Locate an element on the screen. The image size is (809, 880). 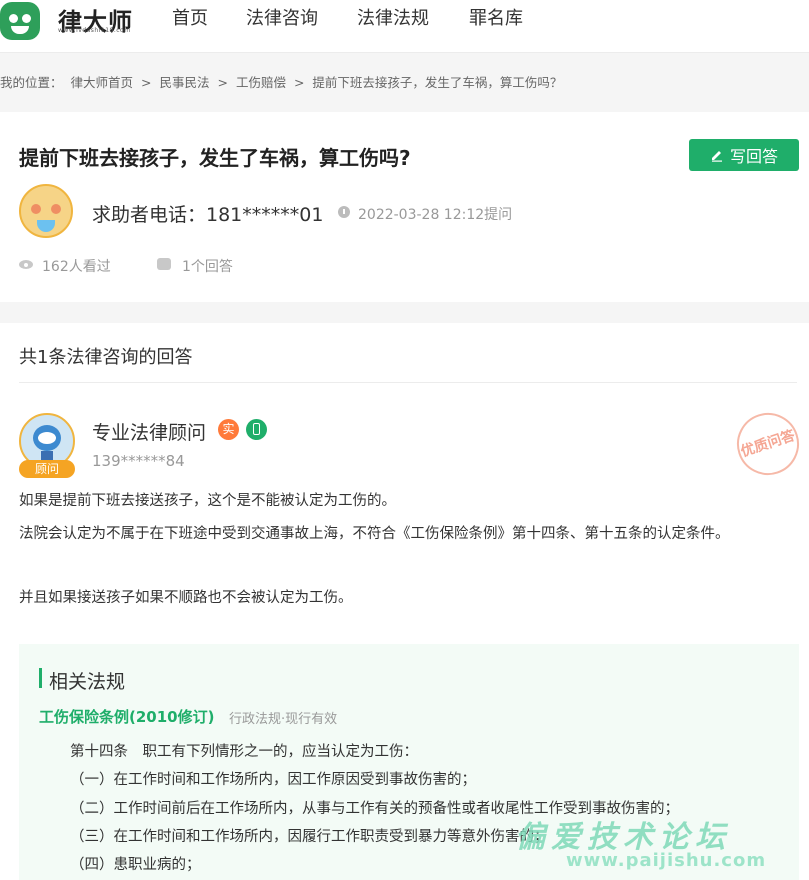
law-status: 行政法规·现行有效 is located at coordinates (283, 719).